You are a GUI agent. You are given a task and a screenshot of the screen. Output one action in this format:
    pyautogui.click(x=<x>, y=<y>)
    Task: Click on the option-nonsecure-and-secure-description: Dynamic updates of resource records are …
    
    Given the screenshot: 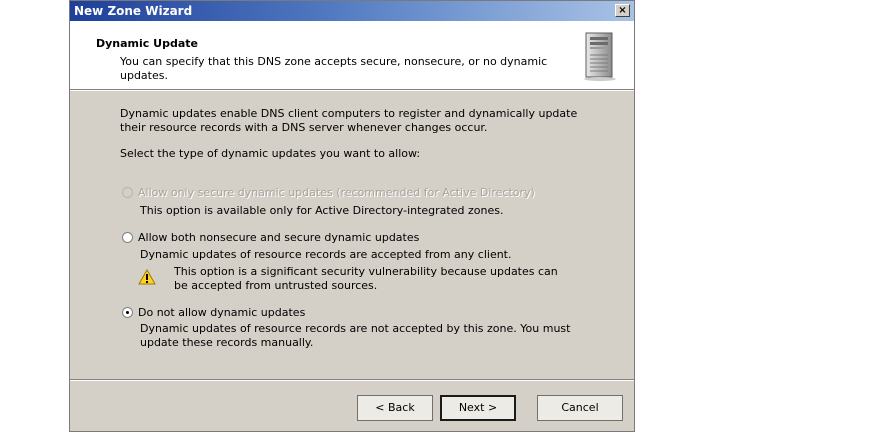 What is the action you would take?
    pyautogui.click(x=326, y=254)
    